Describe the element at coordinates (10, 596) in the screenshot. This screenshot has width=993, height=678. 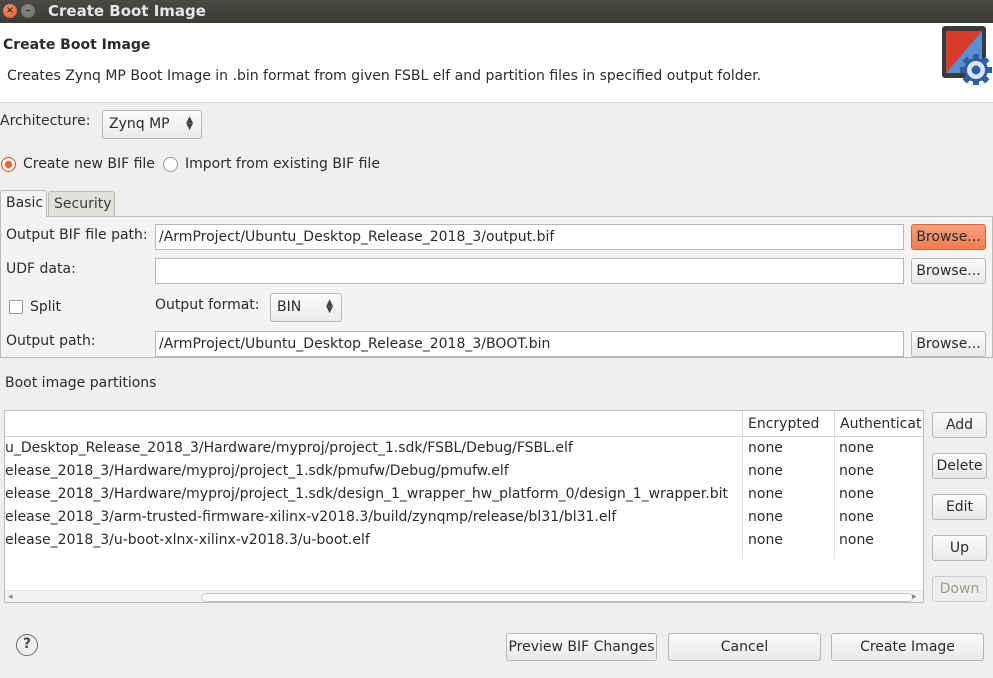
I see `scroll-left-icon: ◂` at that location.